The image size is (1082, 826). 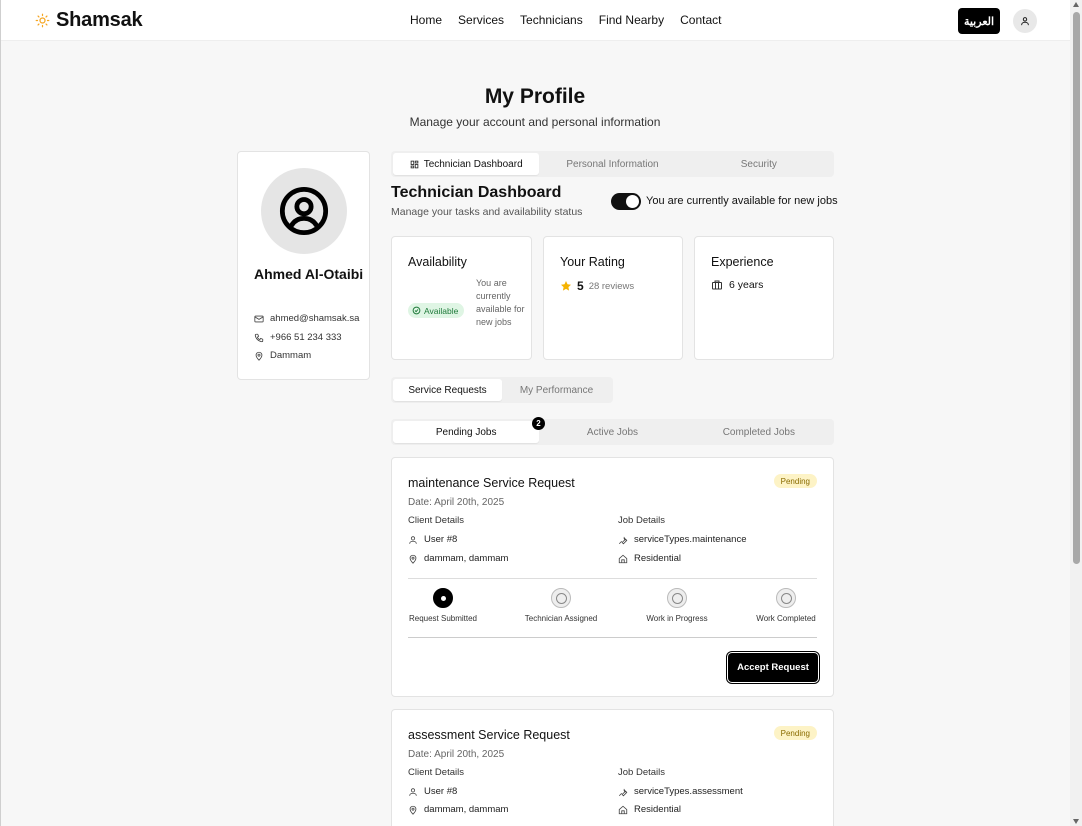 I want to click on brand-name: Shamsak, so click(x=99, y=20).